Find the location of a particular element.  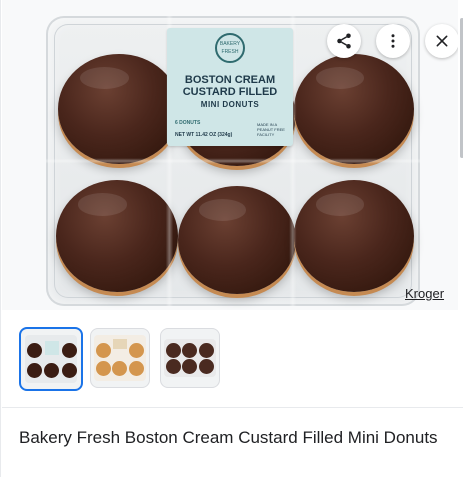

share-icon is located at coordinates (344, 41).